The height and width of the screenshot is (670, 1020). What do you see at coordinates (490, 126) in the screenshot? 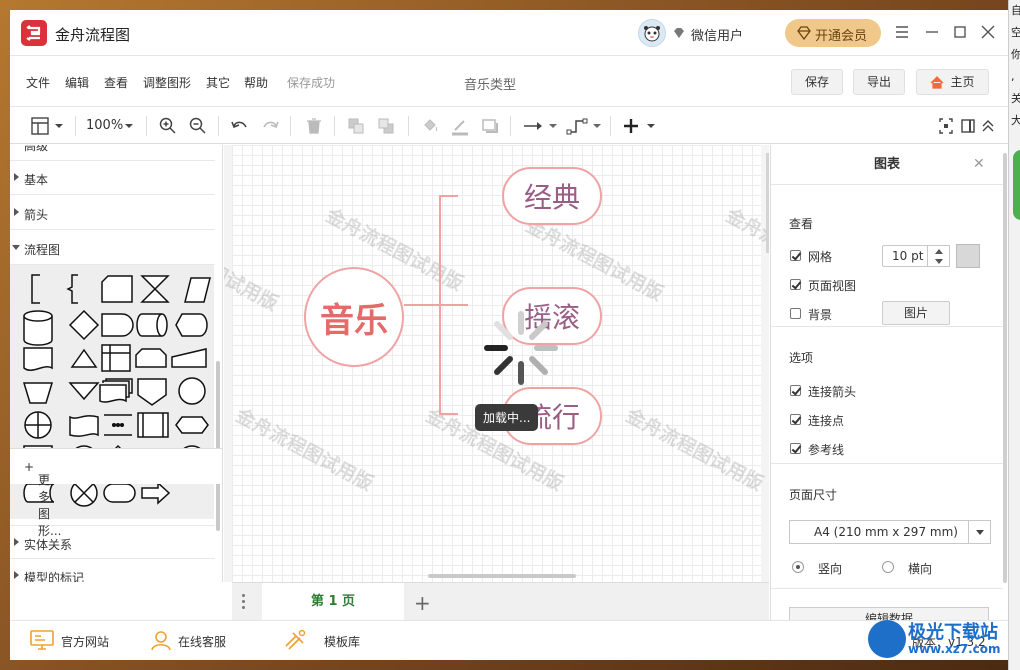
I see `shadow-icon` at bounding box center [490, 126].